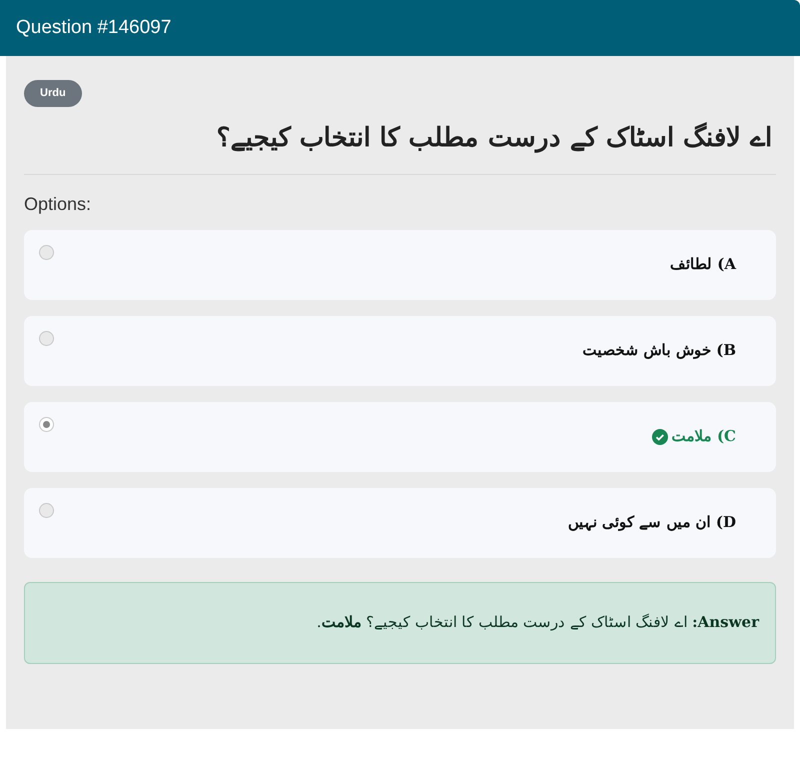 This screenshot has width=800, height=759. I want to click on question-text: اے لافنگ اسٹاک کے درست مطلب کا انتخاب کیجیے؟, so click(494, 138).